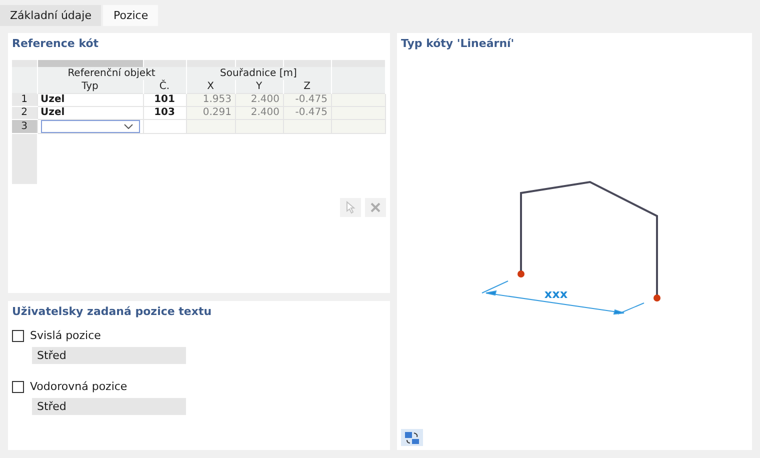 This screenshot has height=458, width=760. What do you see at coordinates (90, 86) in the screenshot?
I see `column-header: Typ` at bounding box center [90, 86].